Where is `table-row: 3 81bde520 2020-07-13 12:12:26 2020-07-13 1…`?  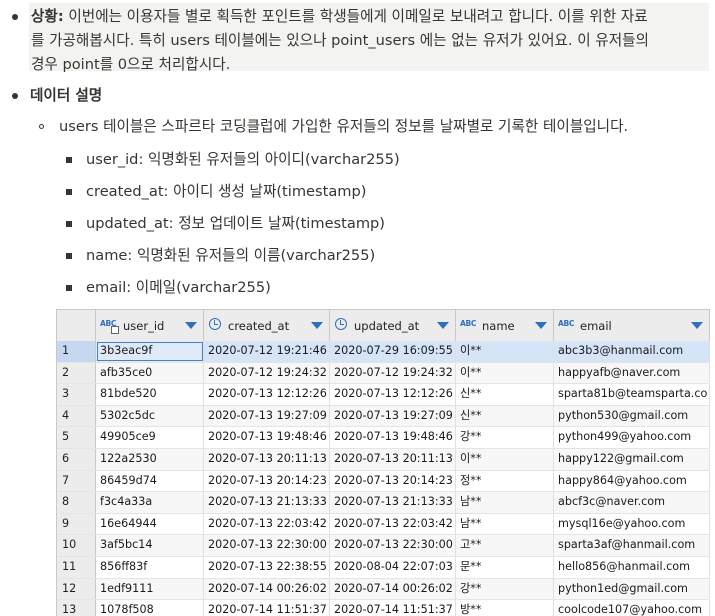
table-row: 3 81bde520 2020-07-13 12:12:26 2020-07-13 1… is located at coordinates (383, 395).